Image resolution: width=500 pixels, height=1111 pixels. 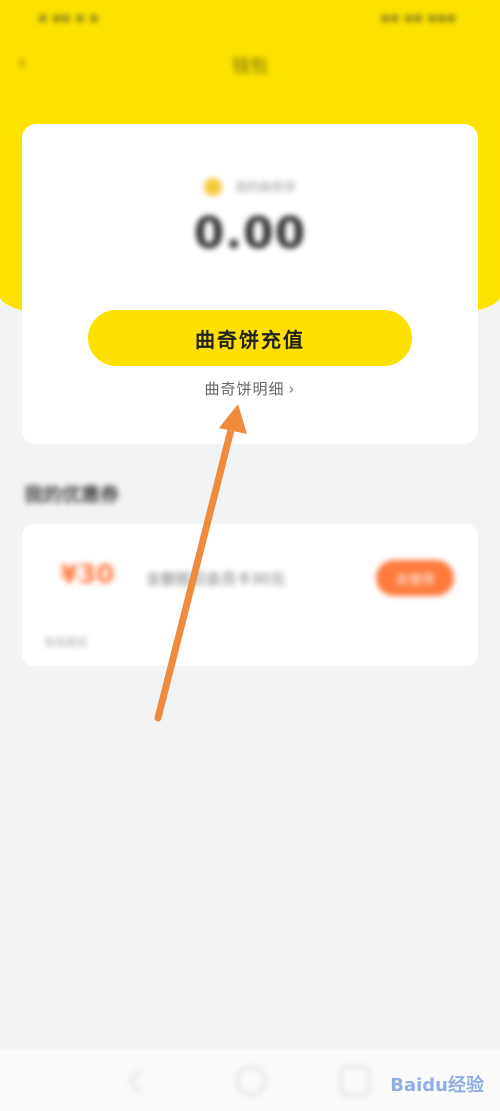 What do you see at coordinates (72, 495) in the screenshot?
I see `coupons-heading: 我的优惠券` at bounding box center [72, 495].